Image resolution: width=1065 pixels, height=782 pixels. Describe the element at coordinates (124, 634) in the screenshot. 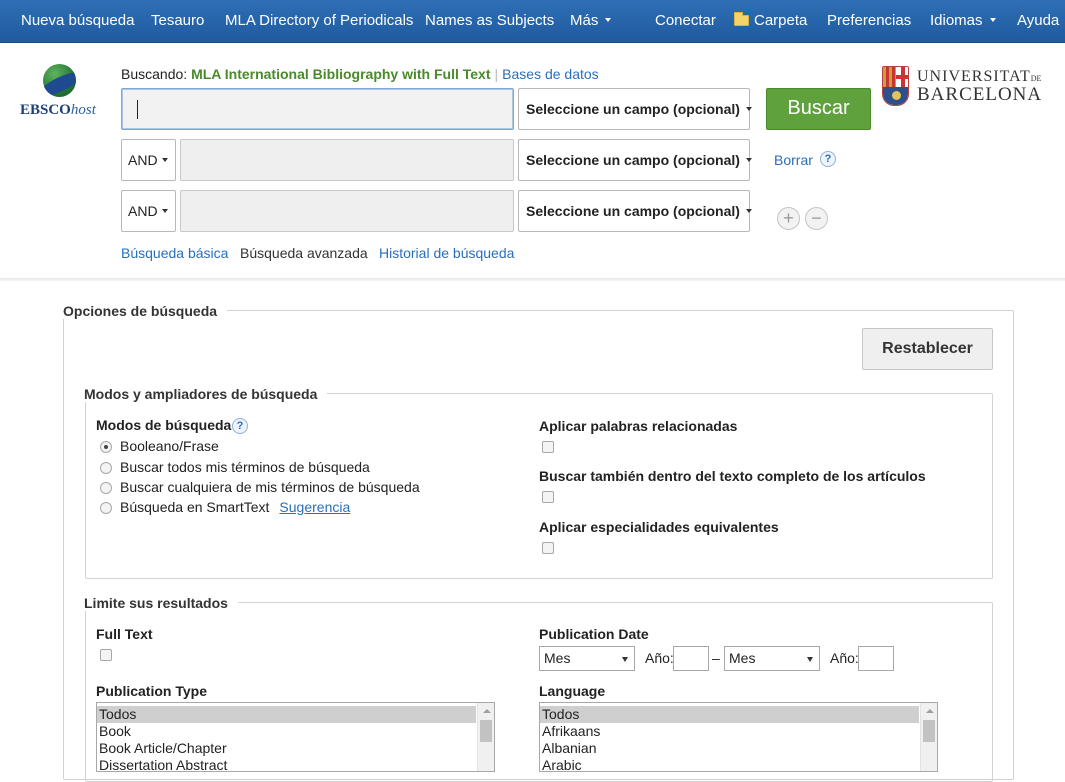

I see `full-text-label: Full Text` at that location.